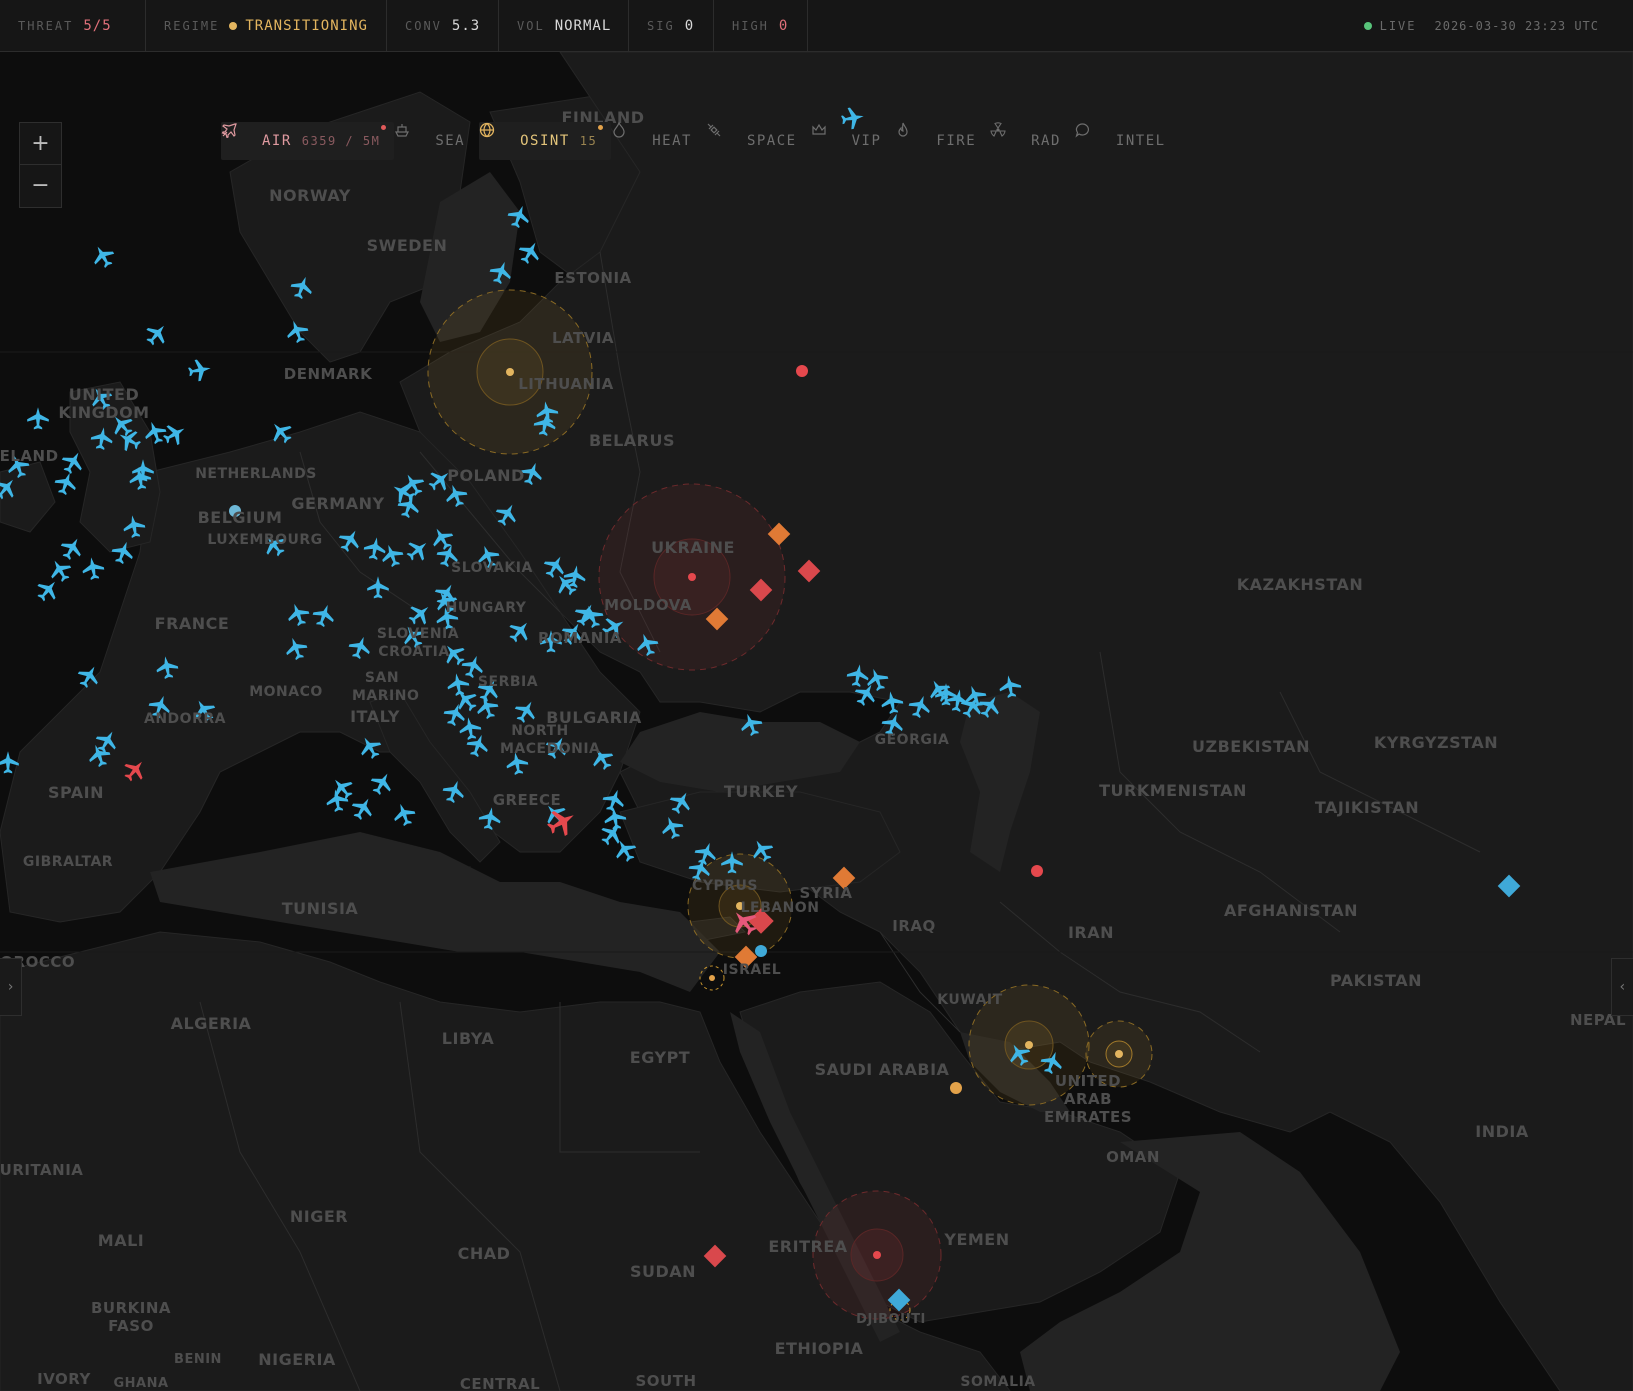  I want to click on country-label: SUDAN, so click(663, 1271).